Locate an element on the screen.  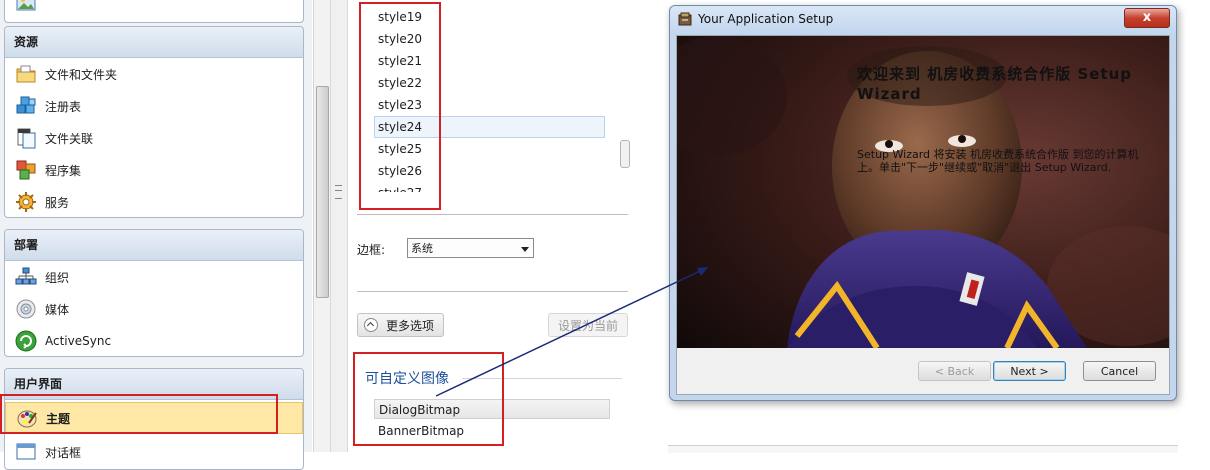
nav-group-deployment: 部署 组织 媒体 ActiveSync is located at coordinates (154, 293).